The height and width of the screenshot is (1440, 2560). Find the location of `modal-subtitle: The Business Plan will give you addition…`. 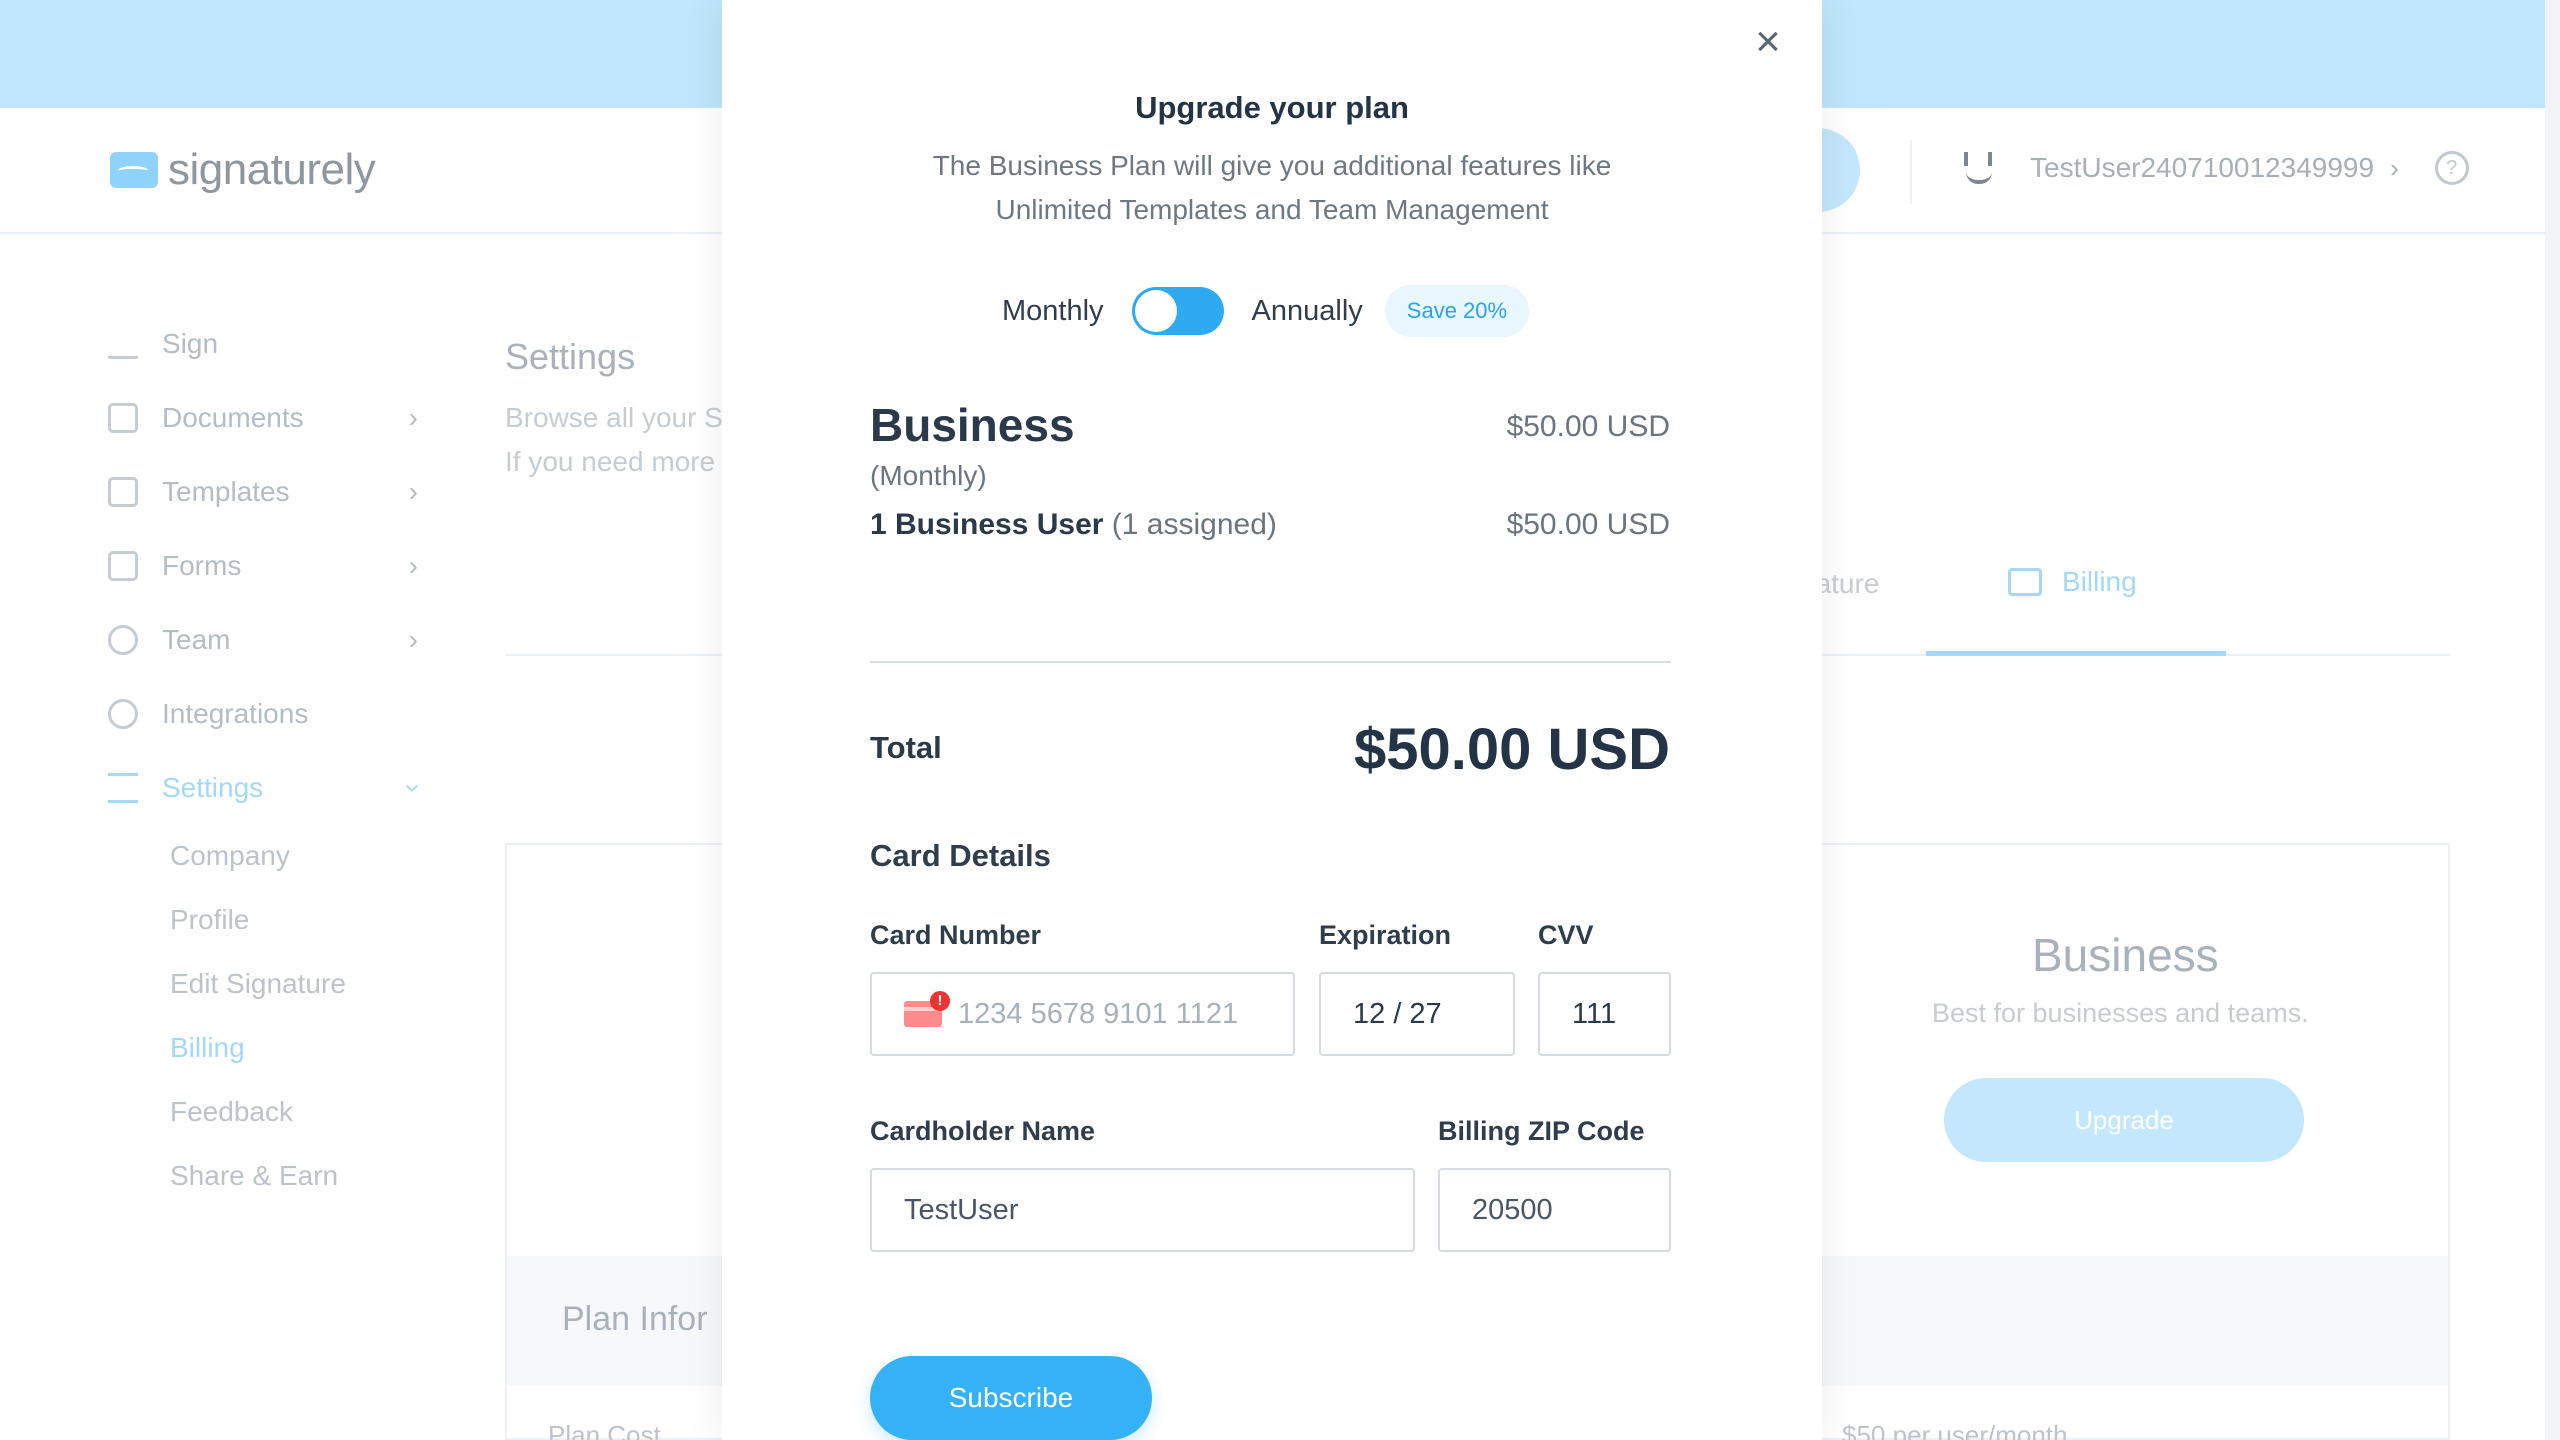

modal-subtitle: The Business Plan will give you addition… is located at coordinates (1272, 188).